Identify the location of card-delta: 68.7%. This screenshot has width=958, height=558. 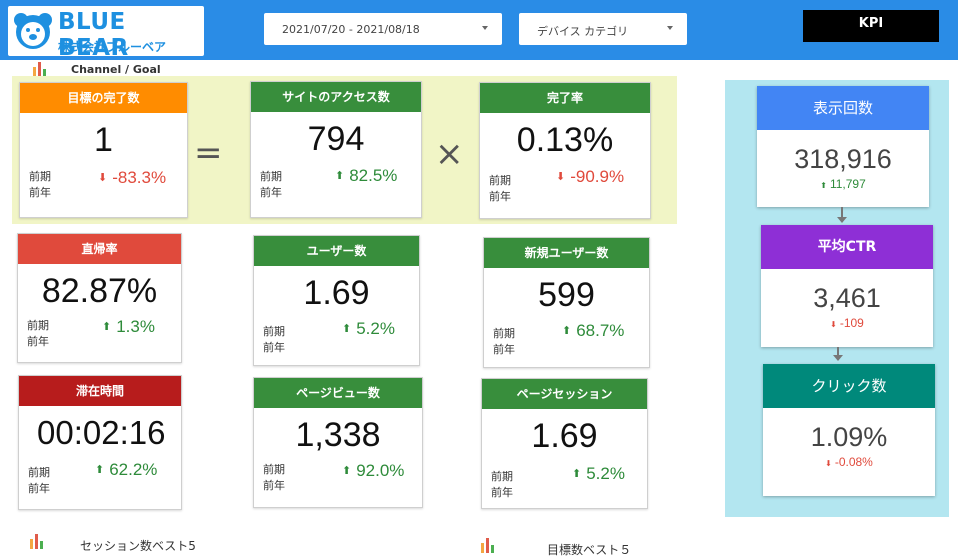
(593, 331).